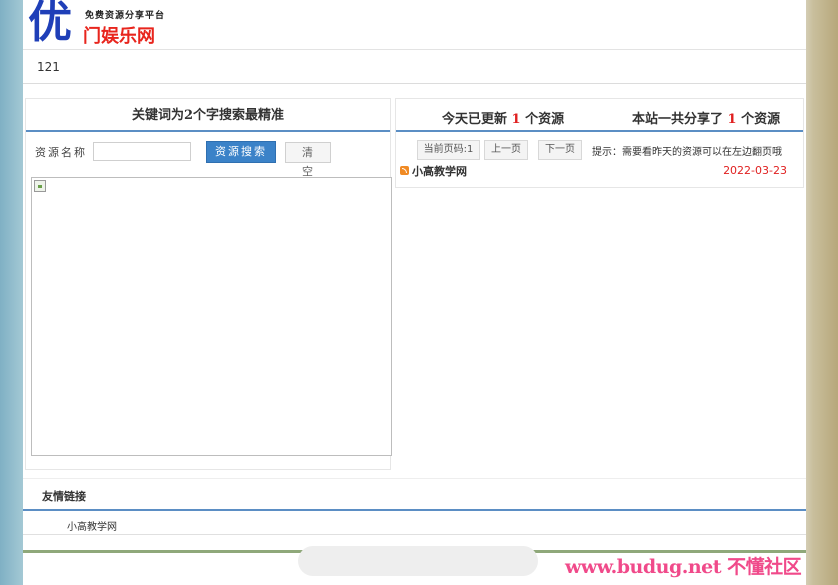 Image resolution: width=838 pixels, height=585 pixels. I want to click on friend-links: 友情链接 小高教学网, so click(414, 506).